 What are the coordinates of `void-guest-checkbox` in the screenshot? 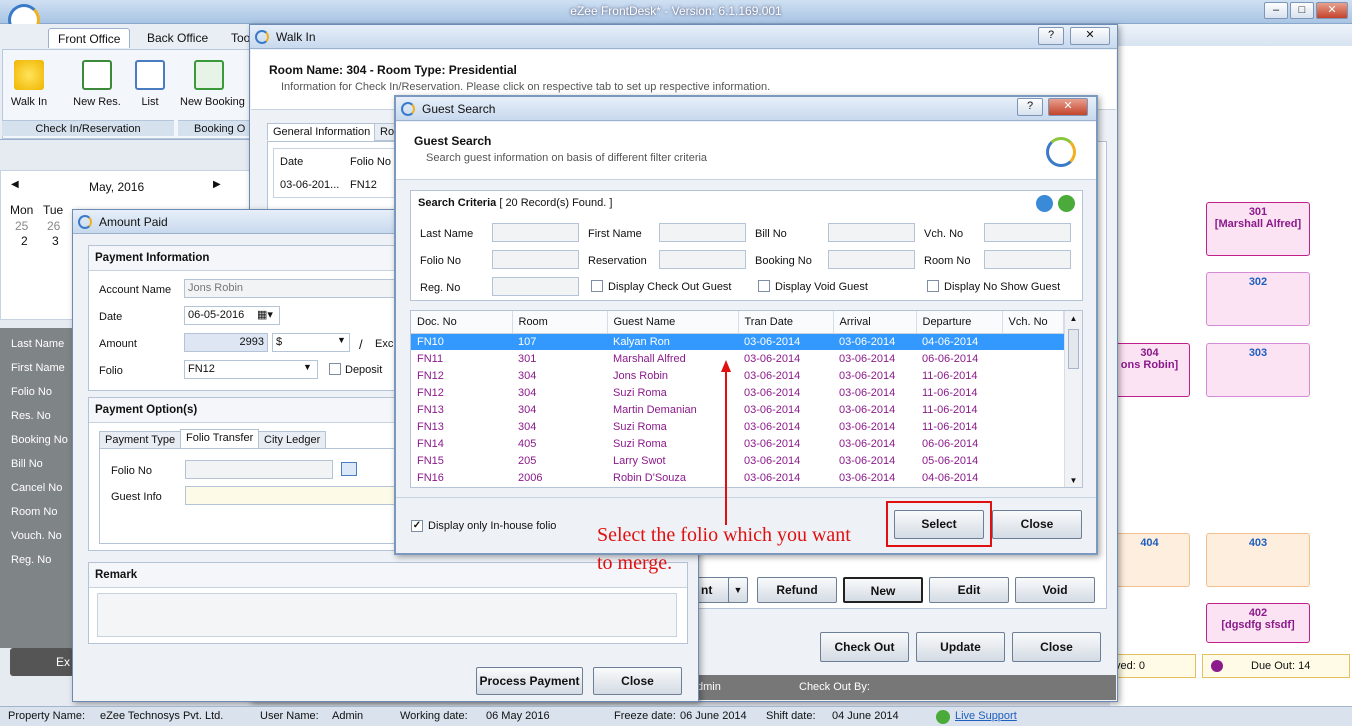 It's located at (764, 286).